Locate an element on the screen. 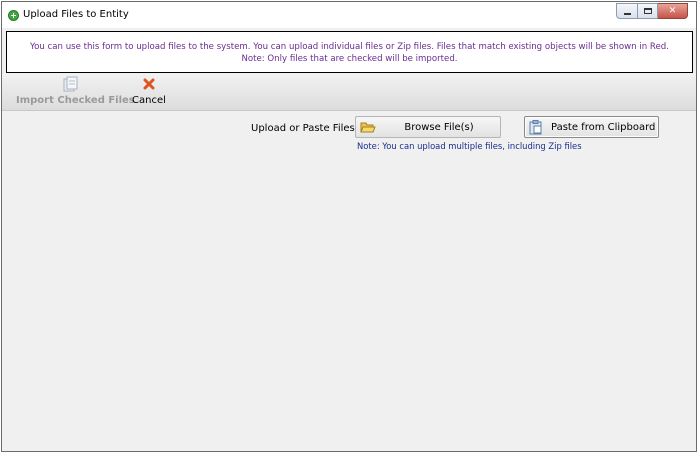  import-files-icon is located at coordinates (70, 84).